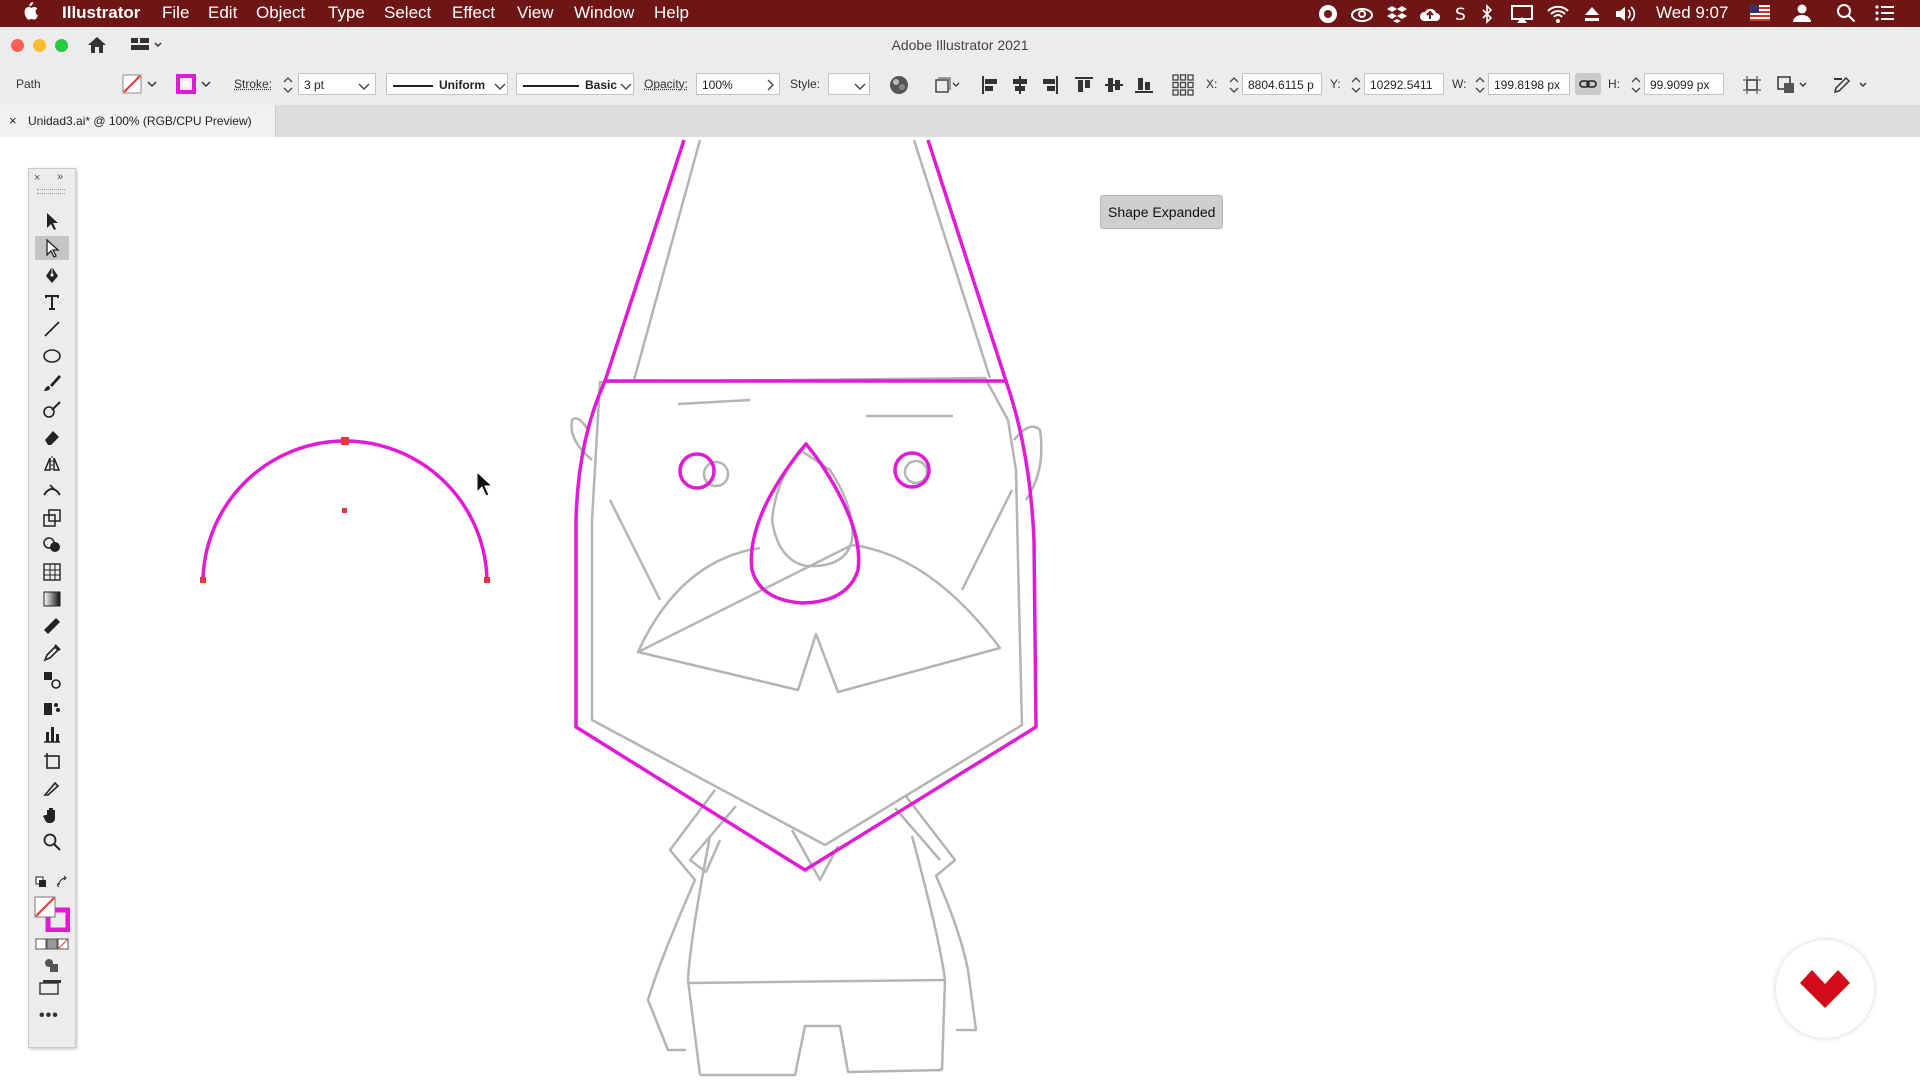 This screenshot has width=1920, height=1080. What do you see at coordinates (1050, 86) in the screenshot?
I see `align-right-icon` at bounding box center [1050, 86].